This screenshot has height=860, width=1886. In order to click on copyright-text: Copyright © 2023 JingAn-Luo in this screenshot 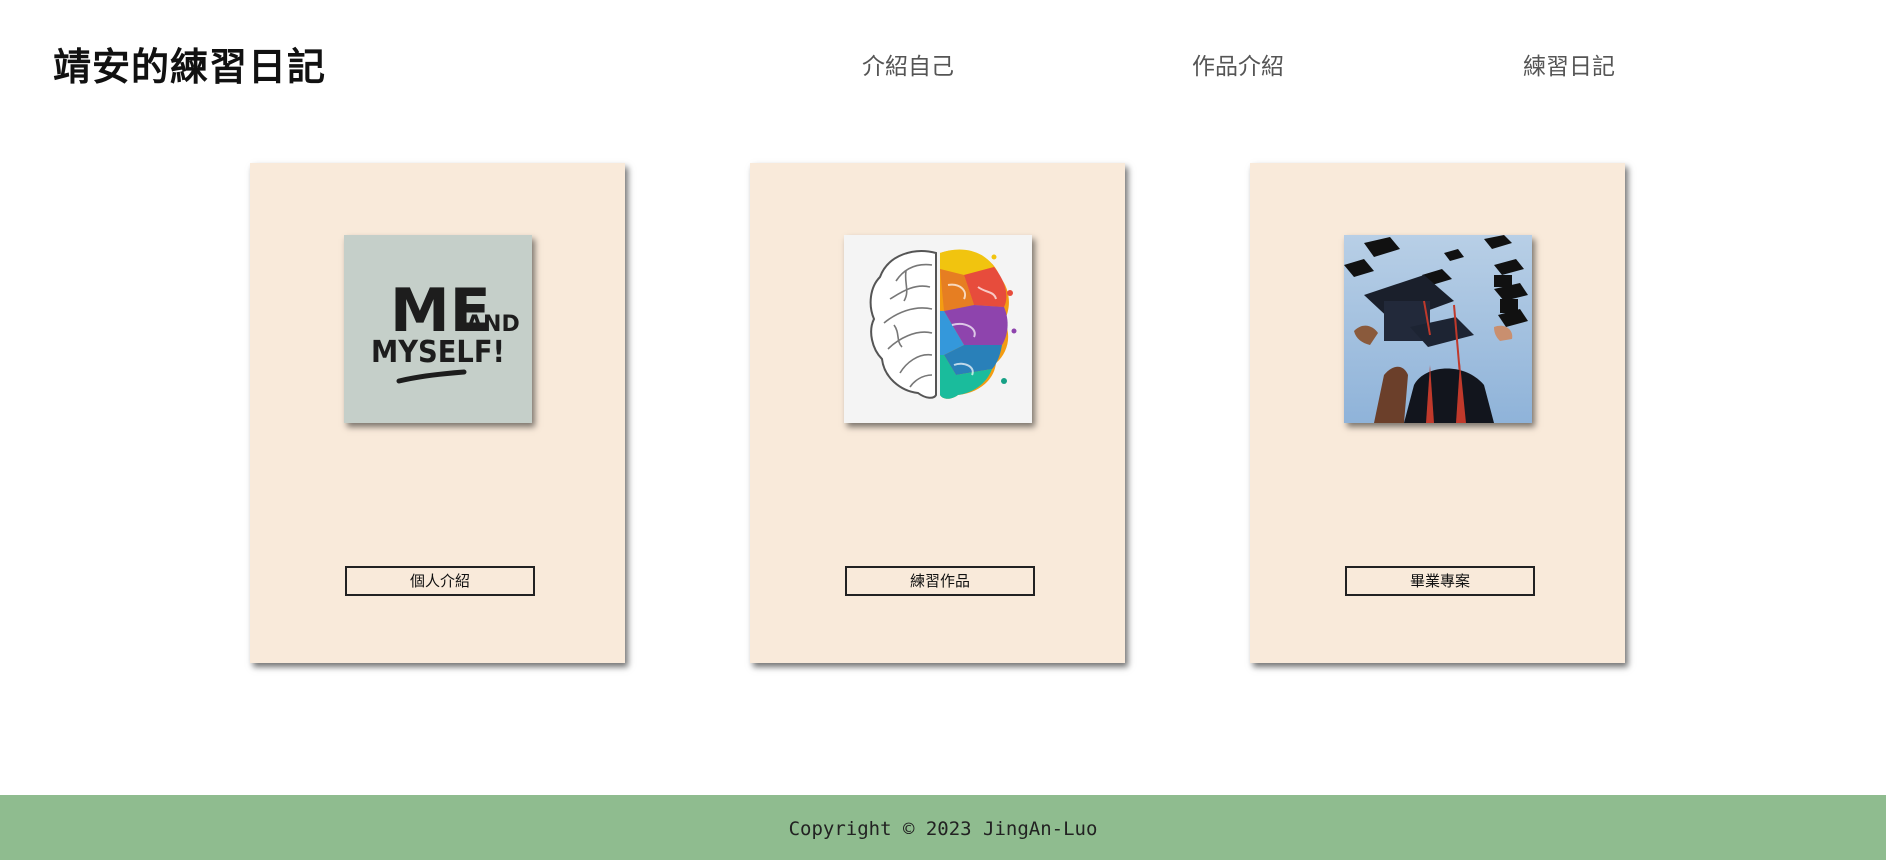, I will do `click(943, 829)`.